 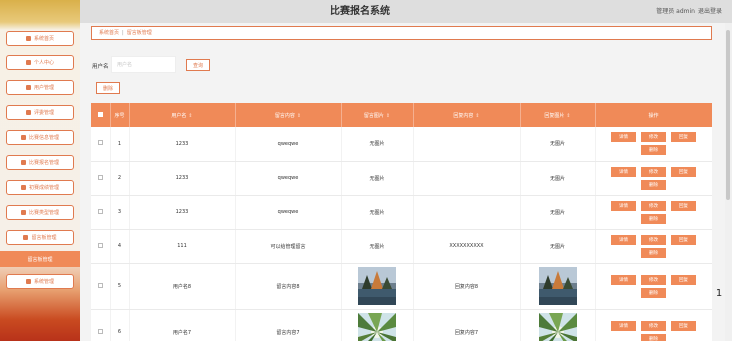 What do you see at coordinates (43, 213) in the screenshot?
I see `sidebar-item-label: 比赛类型管理` at bounding box center [43, 213].